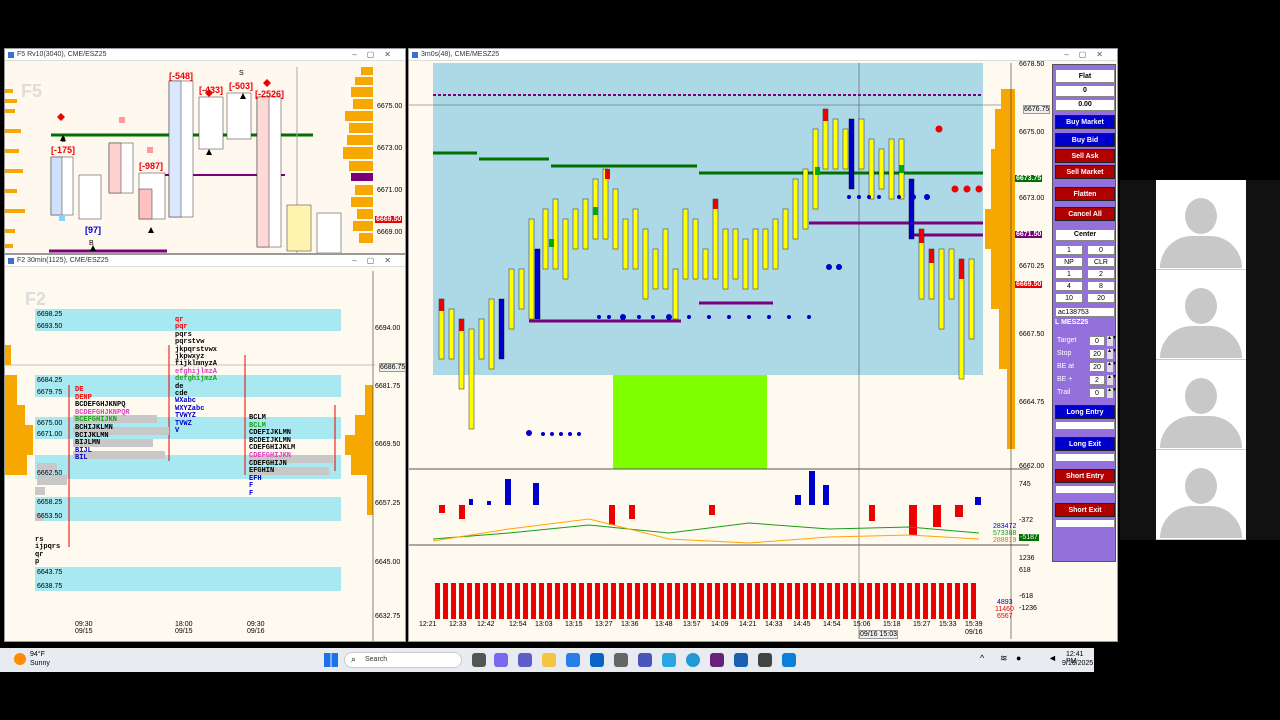 This screenshot has width=1280, height=720. Describe the element at coordinates (1005, 602) in the screenshot. I see `volume-value: 4893` at that location.